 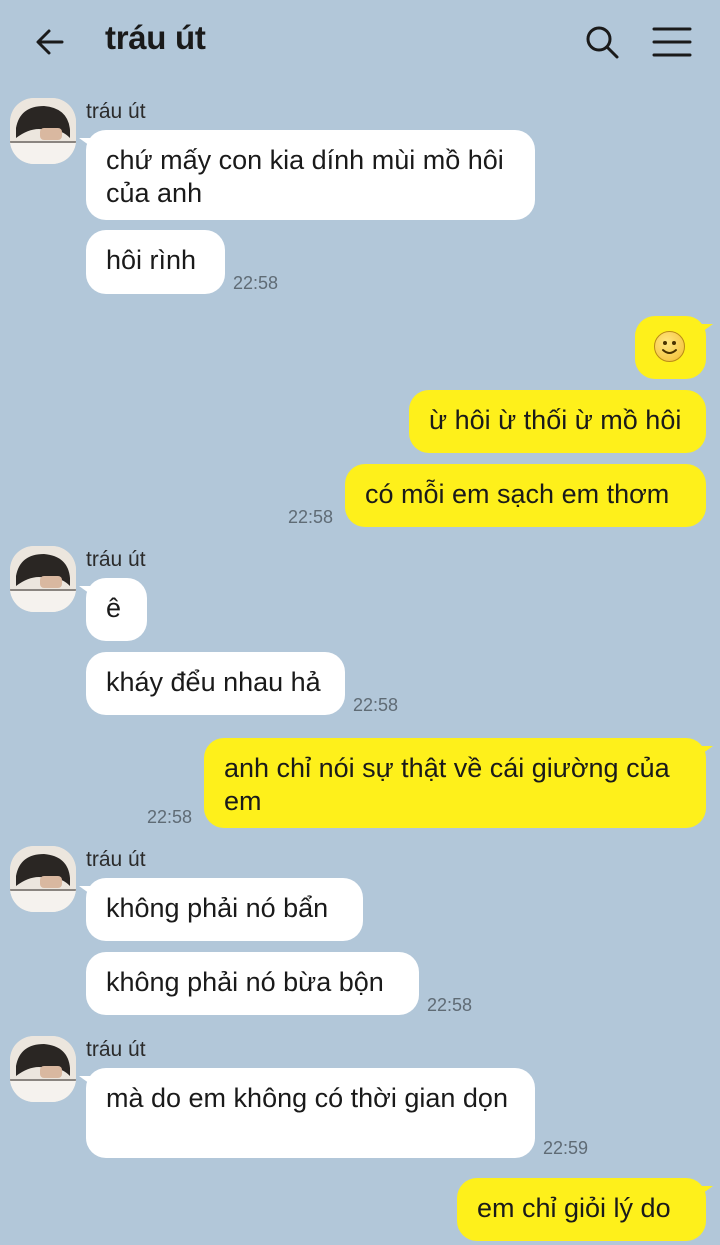 I want to click on search-icon, so click(x=602, y=42).